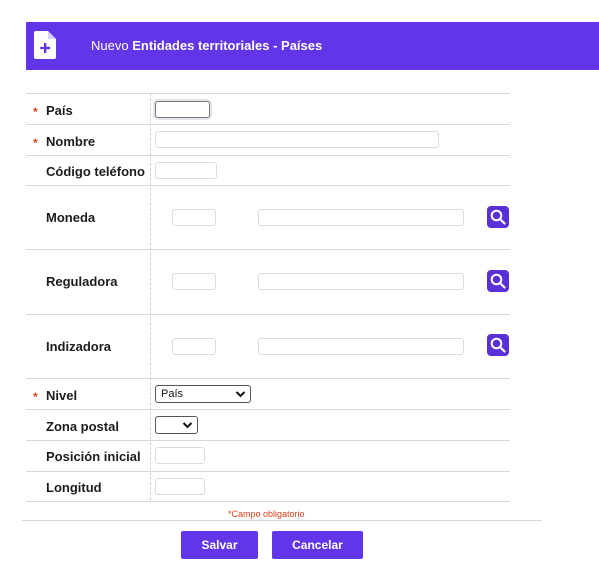 The image size is (599, 575). Describe the element at coordinates (268, 393) in the screenshot. I see `row-nivel: * Nivel País` at that location.